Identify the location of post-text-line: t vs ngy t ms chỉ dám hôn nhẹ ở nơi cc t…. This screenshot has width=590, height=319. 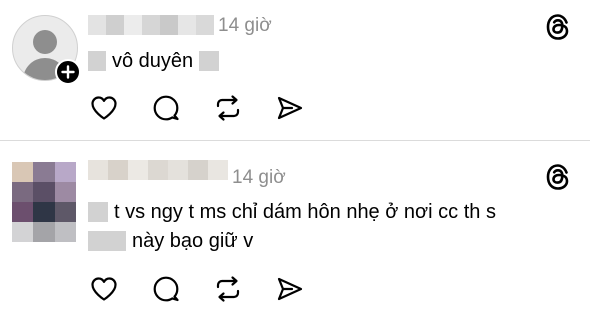
(305, 212).